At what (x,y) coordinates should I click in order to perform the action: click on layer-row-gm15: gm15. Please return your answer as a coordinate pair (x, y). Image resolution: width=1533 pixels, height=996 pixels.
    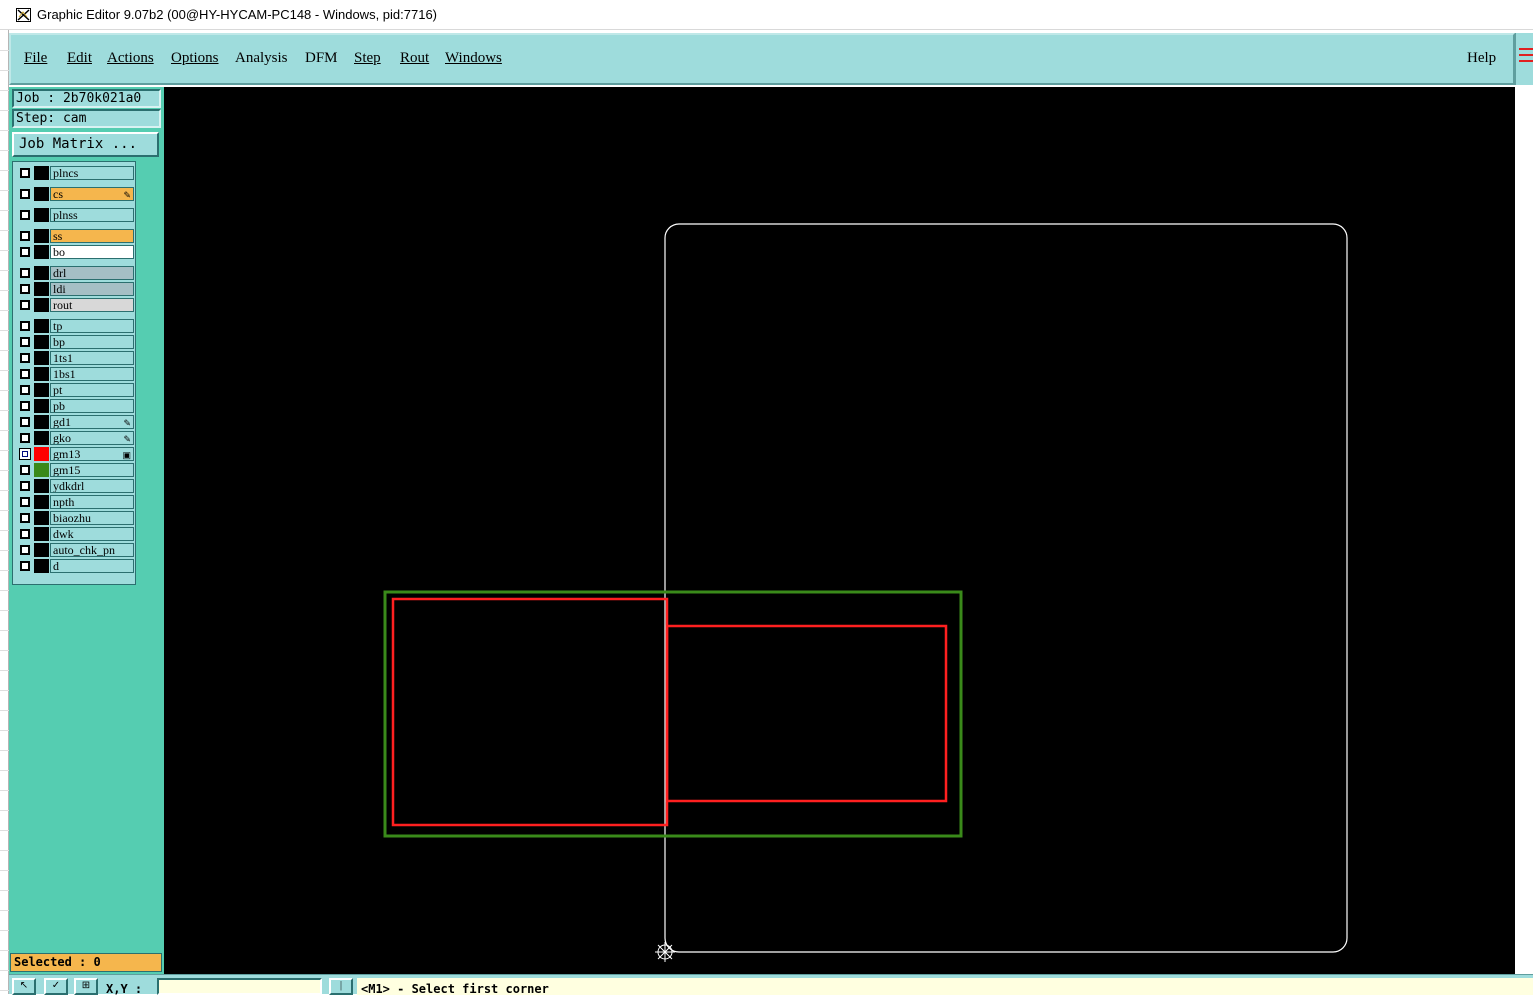
    Looking at the image, I should click on (75, 470).